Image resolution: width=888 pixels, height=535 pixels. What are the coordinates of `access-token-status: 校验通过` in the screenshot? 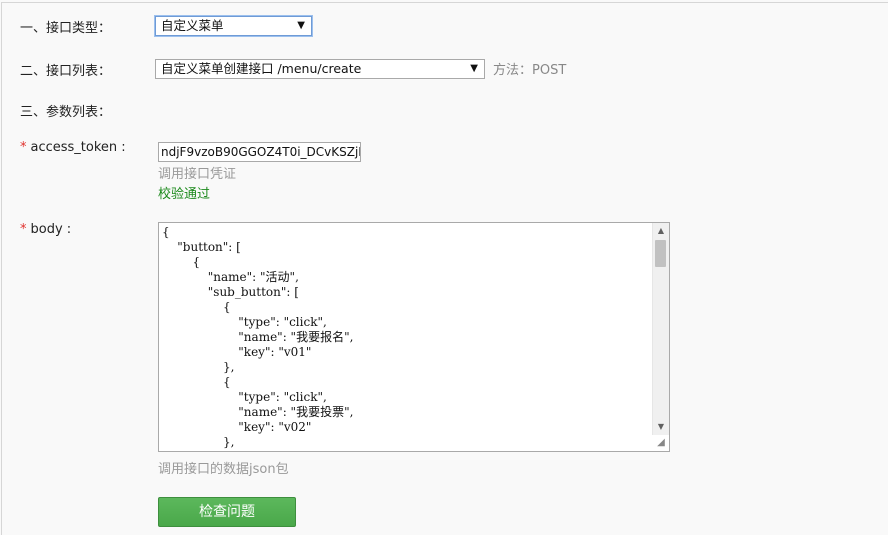 It's located at (184, 194).